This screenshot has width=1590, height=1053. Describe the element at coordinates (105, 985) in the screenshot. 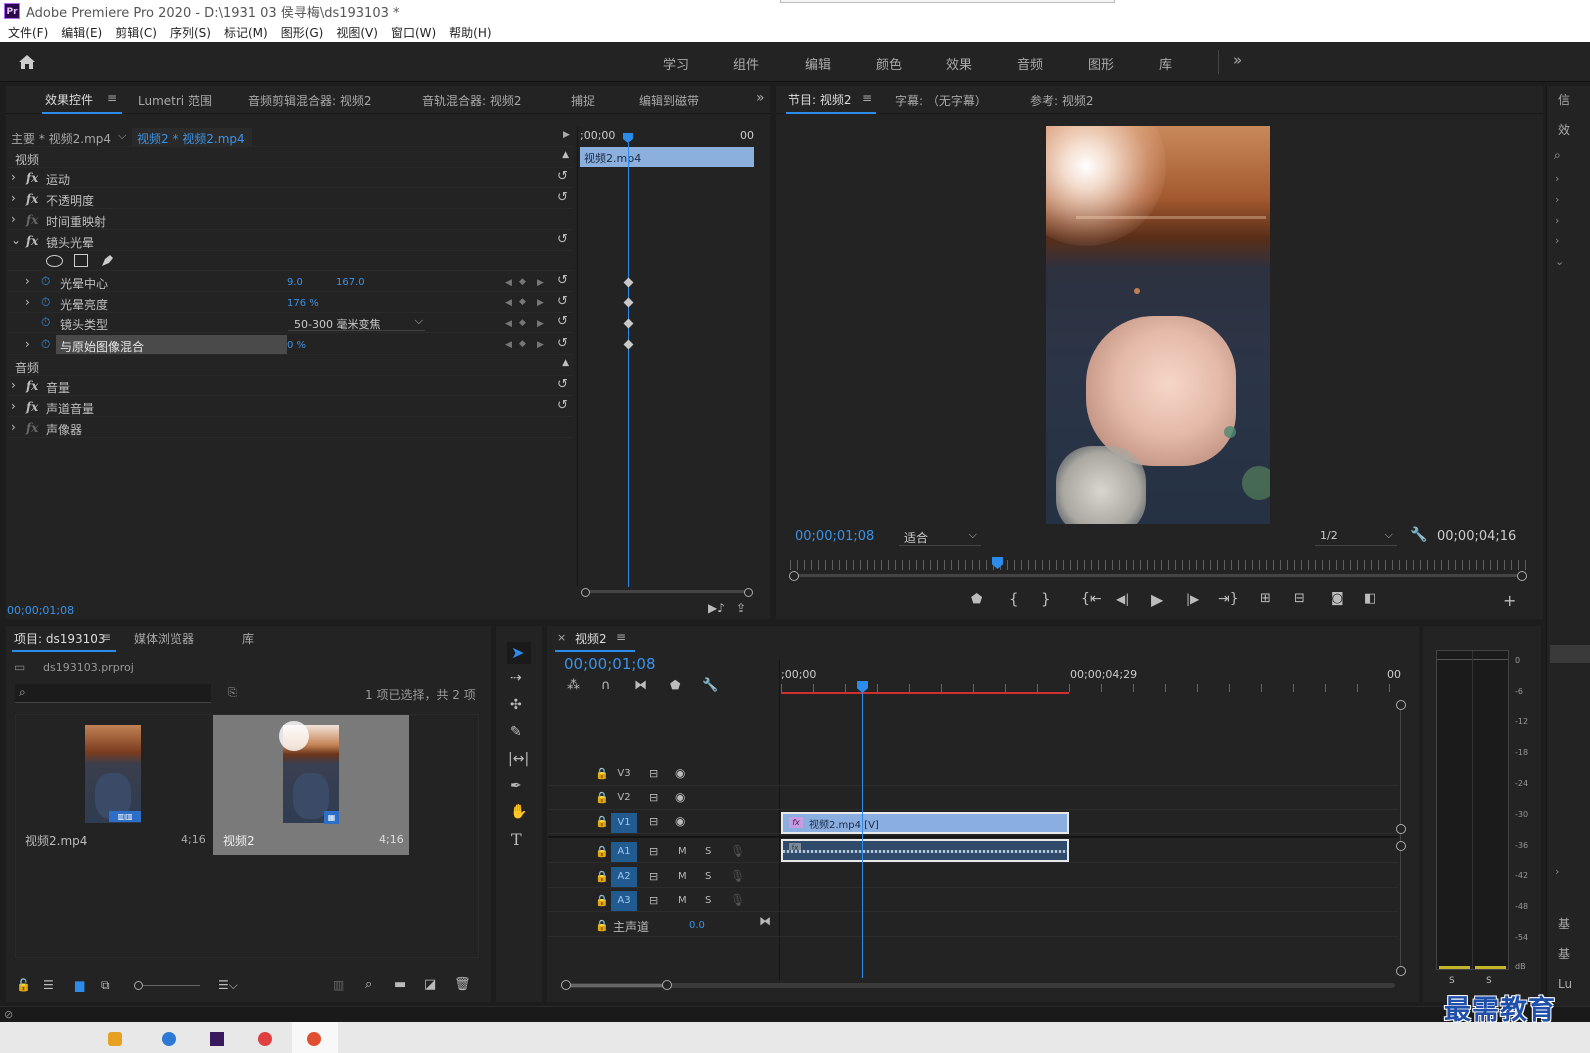

I see `freeform-view-icon: ⧉` at that location.